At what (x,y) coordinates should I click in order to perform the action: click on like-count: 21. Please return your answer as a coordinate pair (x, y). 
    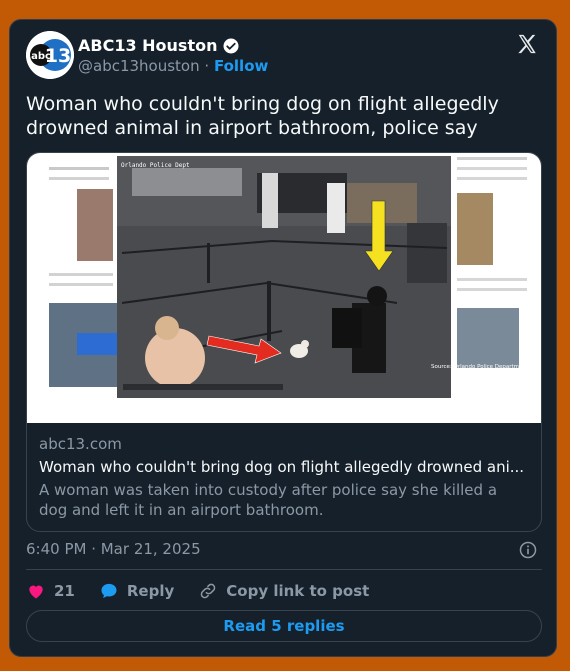
    Looking at the image, I should click on (64, 591).